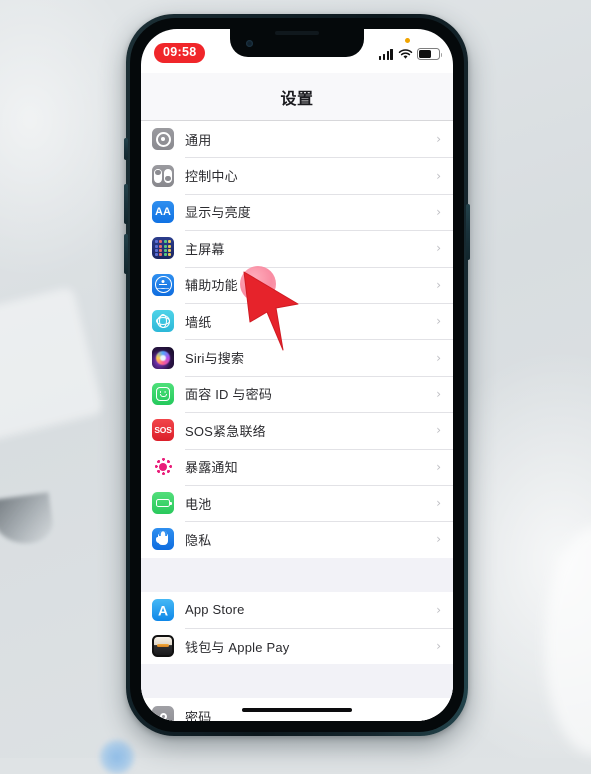 This screenshot has height=774, width=591. Describe the element at coordinates (215, 359) in the screenshot. I see `settings-row-label: Siri与搜索` at that location.